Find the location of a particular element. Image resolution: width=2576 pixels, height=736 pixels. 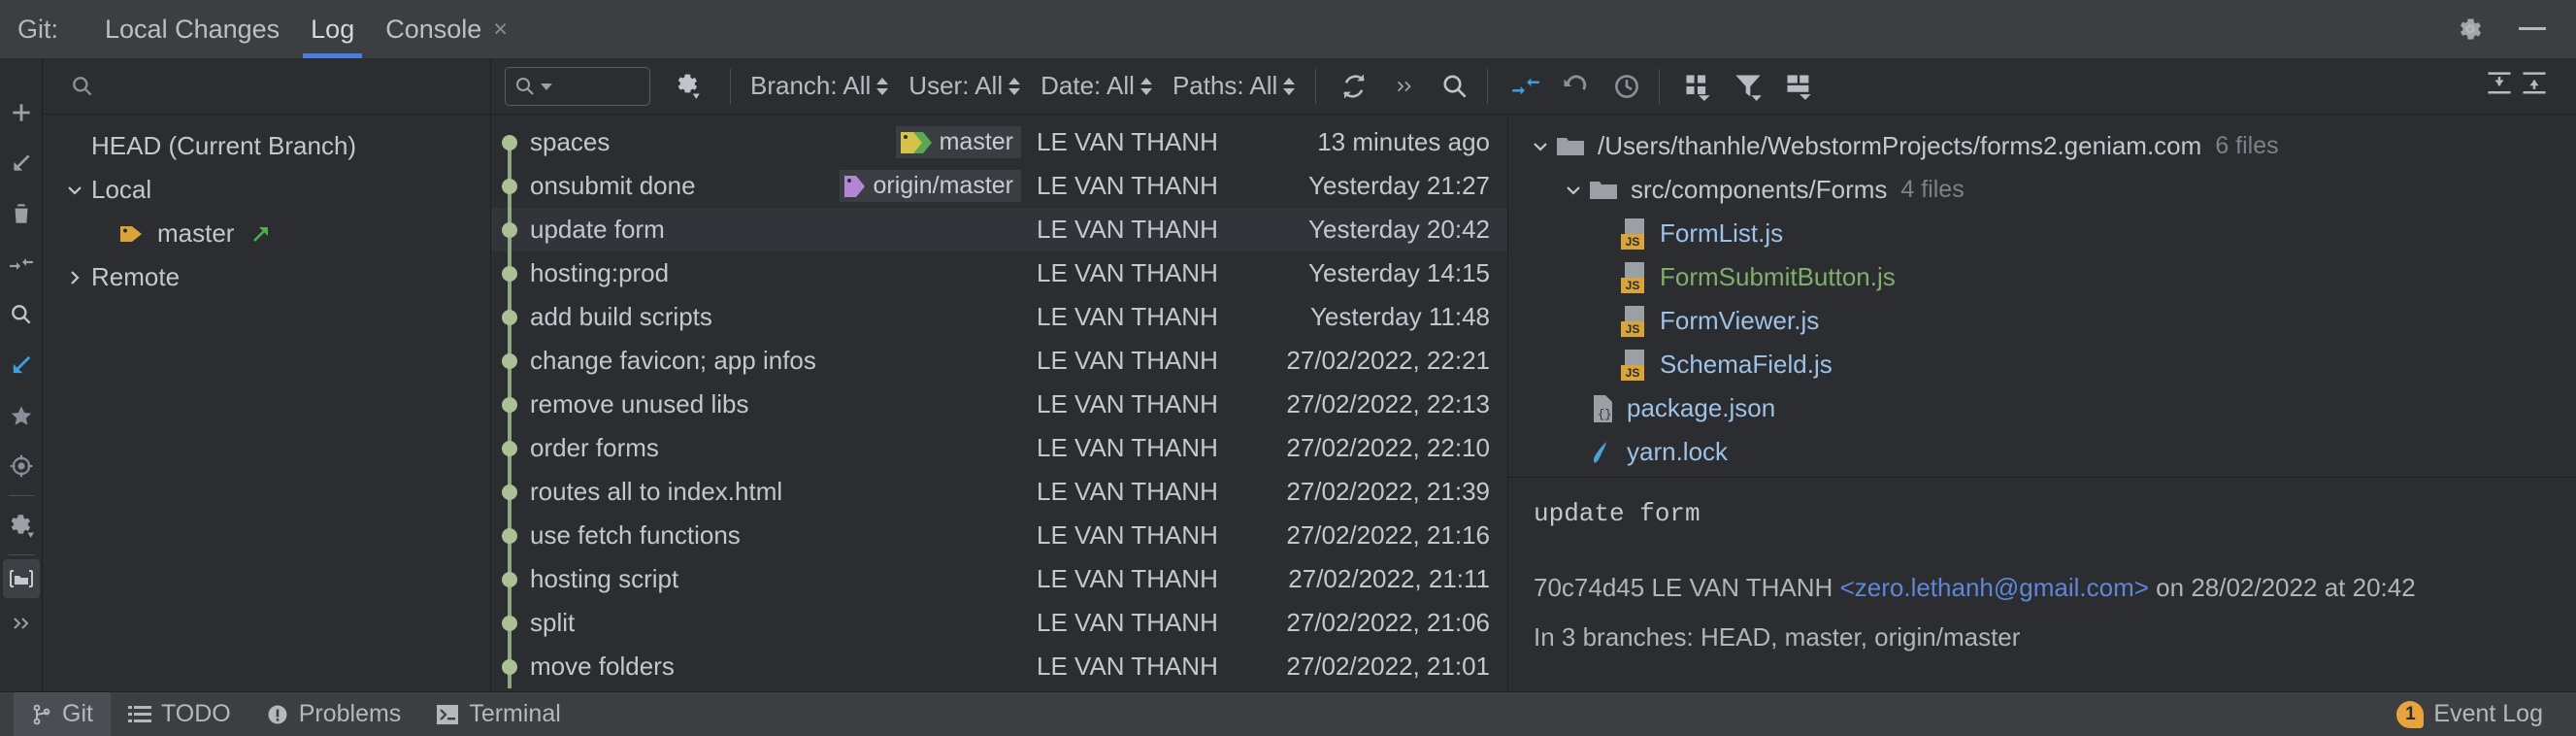

branch-tree-item-master: master is located at coordinates (266, 234).